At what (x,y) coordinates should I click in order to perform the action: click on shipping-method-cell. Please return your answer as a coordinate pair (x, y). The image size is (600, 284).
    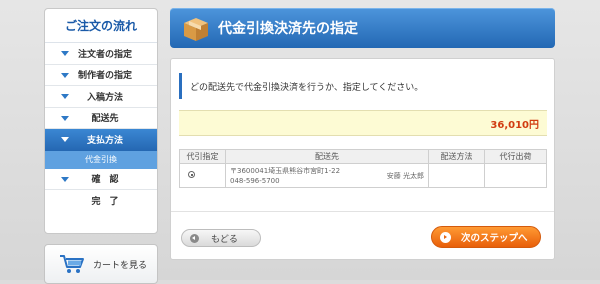
    Looking at the image, I should click on (456, 175).